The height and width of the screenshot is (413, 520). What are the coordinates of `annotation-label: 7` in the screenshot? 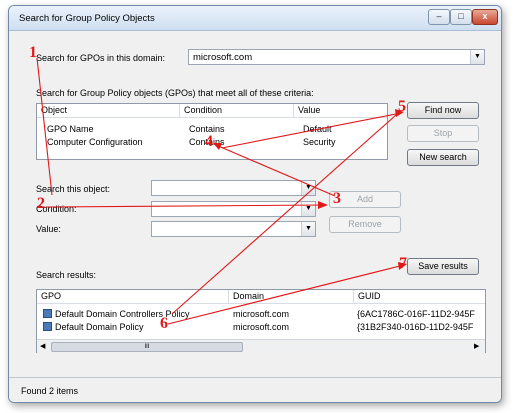 It's located at (403, 263).